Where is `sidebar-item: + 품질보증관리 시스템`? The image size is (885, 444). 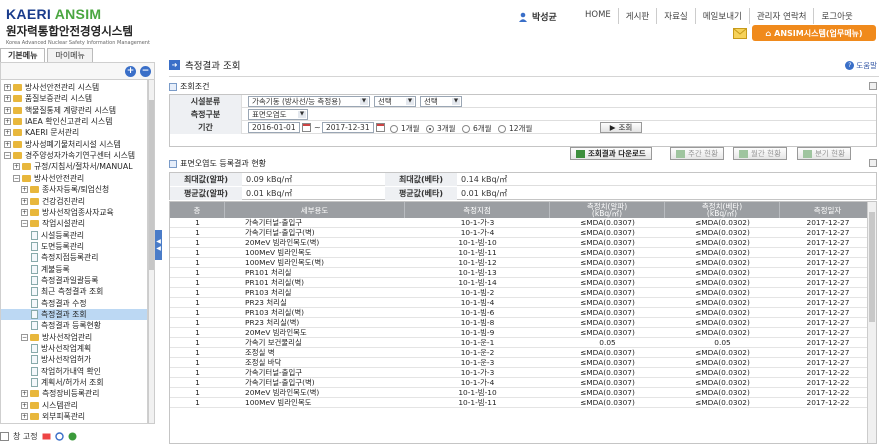 sidebar-item: + 품질보증관리 시스템 is located at coordinates (48, 98).